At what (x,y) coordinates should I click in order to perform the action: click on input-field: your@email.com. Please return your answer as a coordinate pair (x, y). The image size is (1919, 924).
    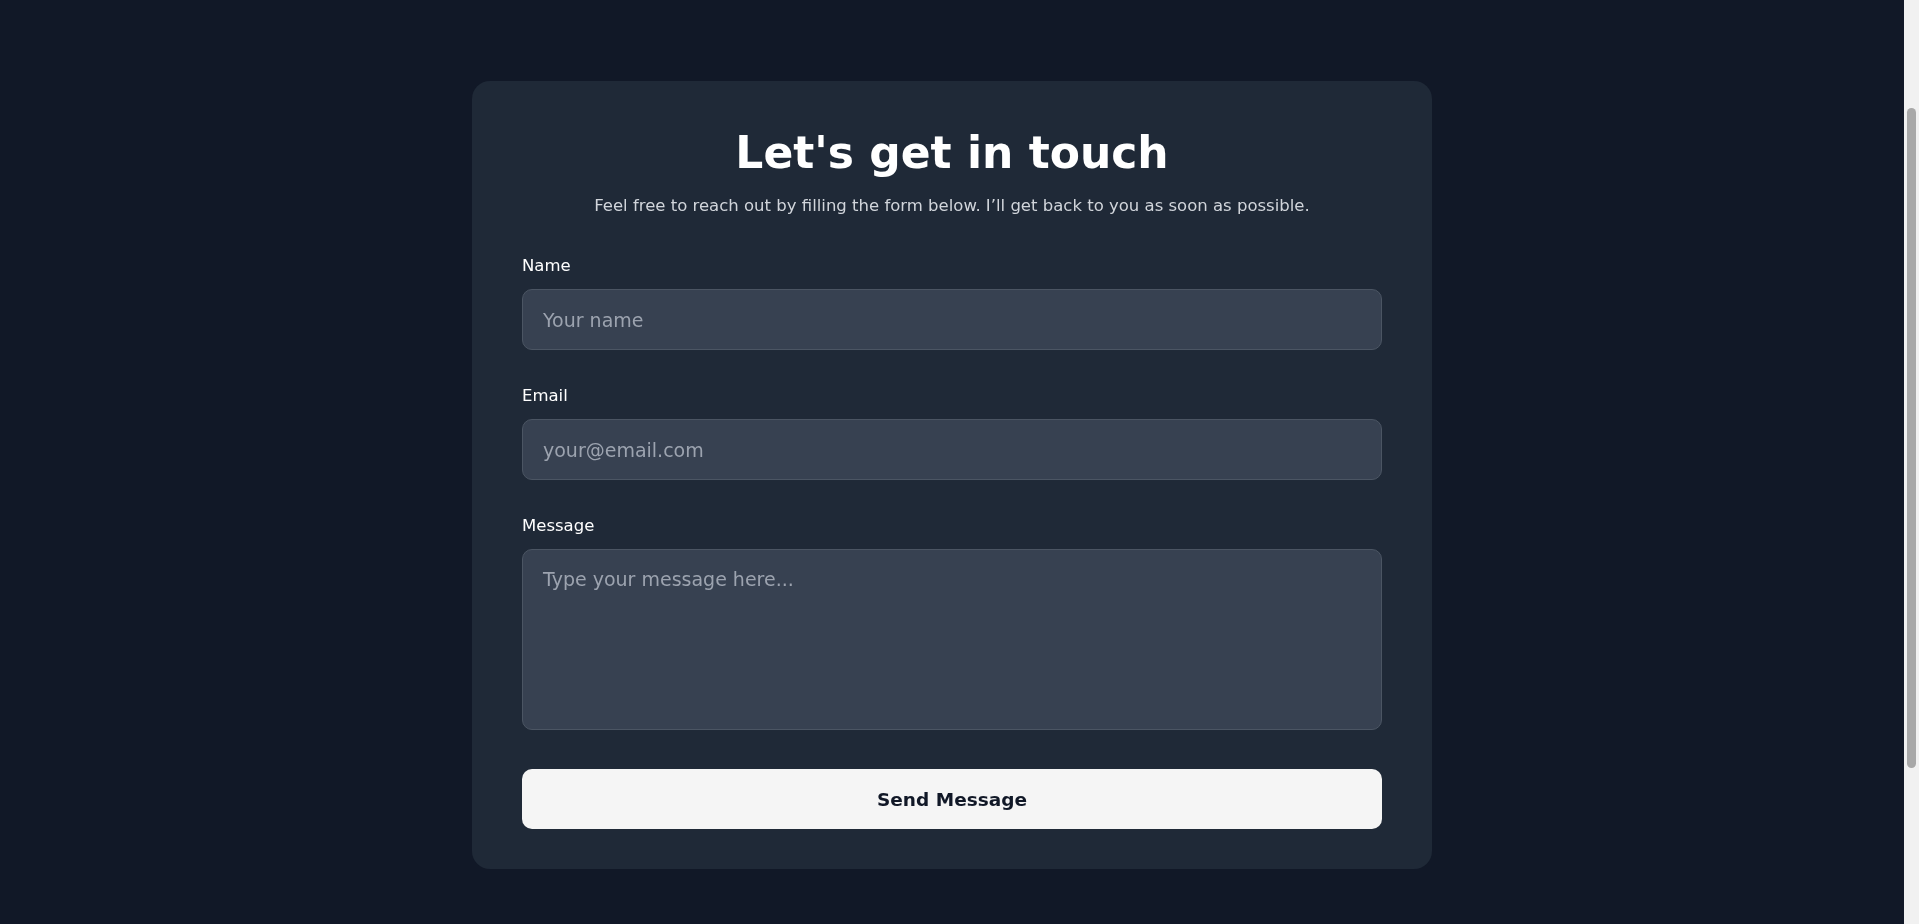
    Looking at the image, I should click on (952, 449).